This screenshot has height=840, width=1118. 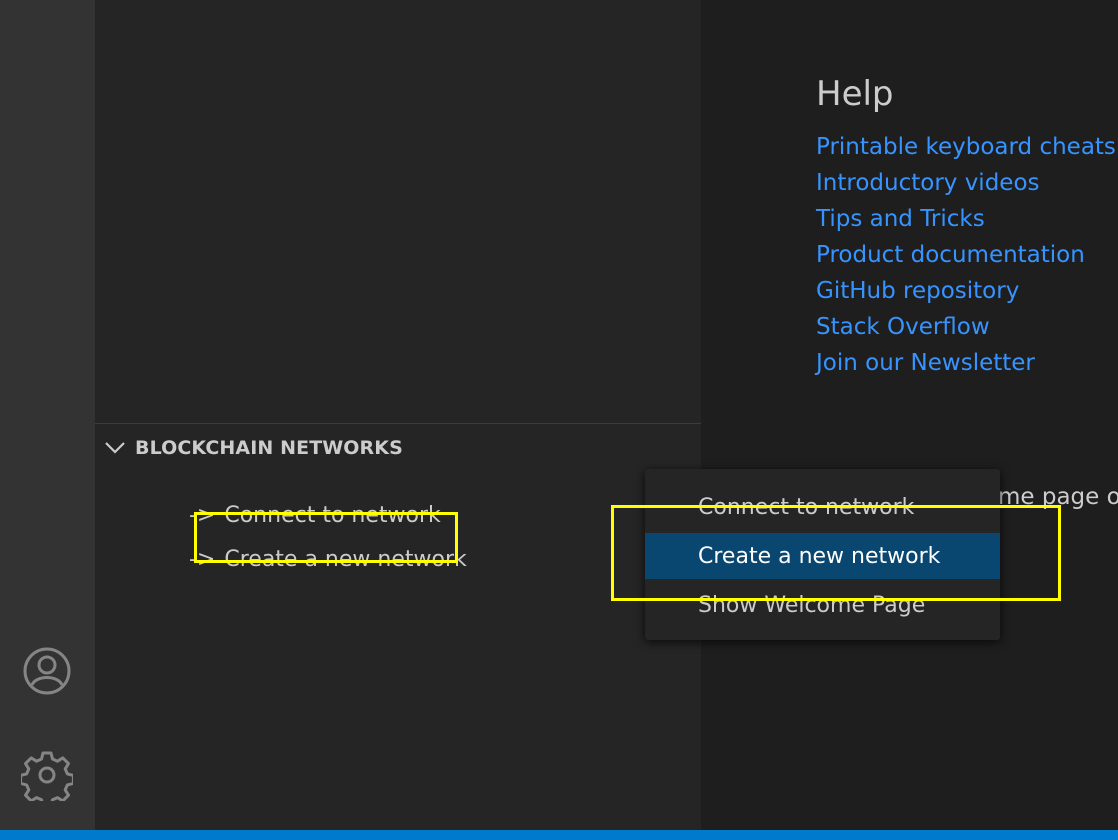 I want to click on blockchain-networks-header: BLOCKCHAIN NETWORKS, so click(x=253, y=448).